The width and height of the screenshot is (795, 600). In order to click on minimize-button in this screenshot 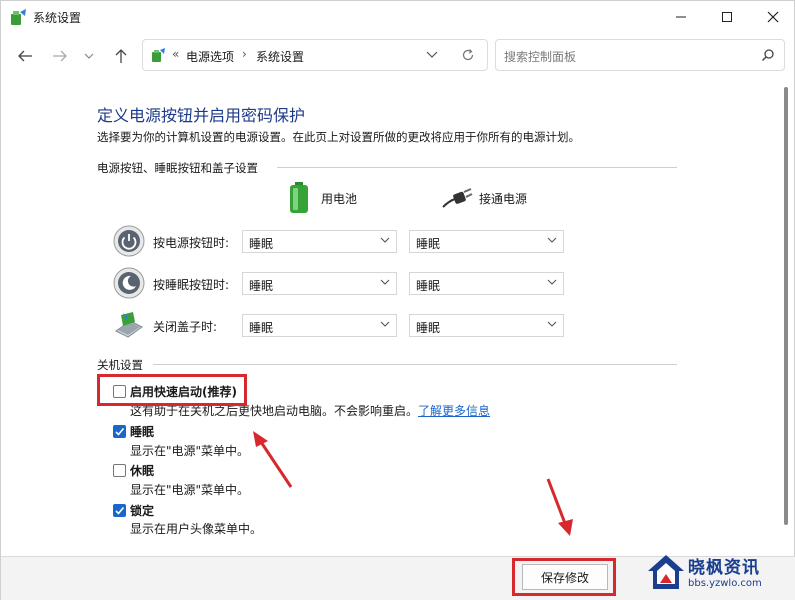, I will do `click(681, 17)`.